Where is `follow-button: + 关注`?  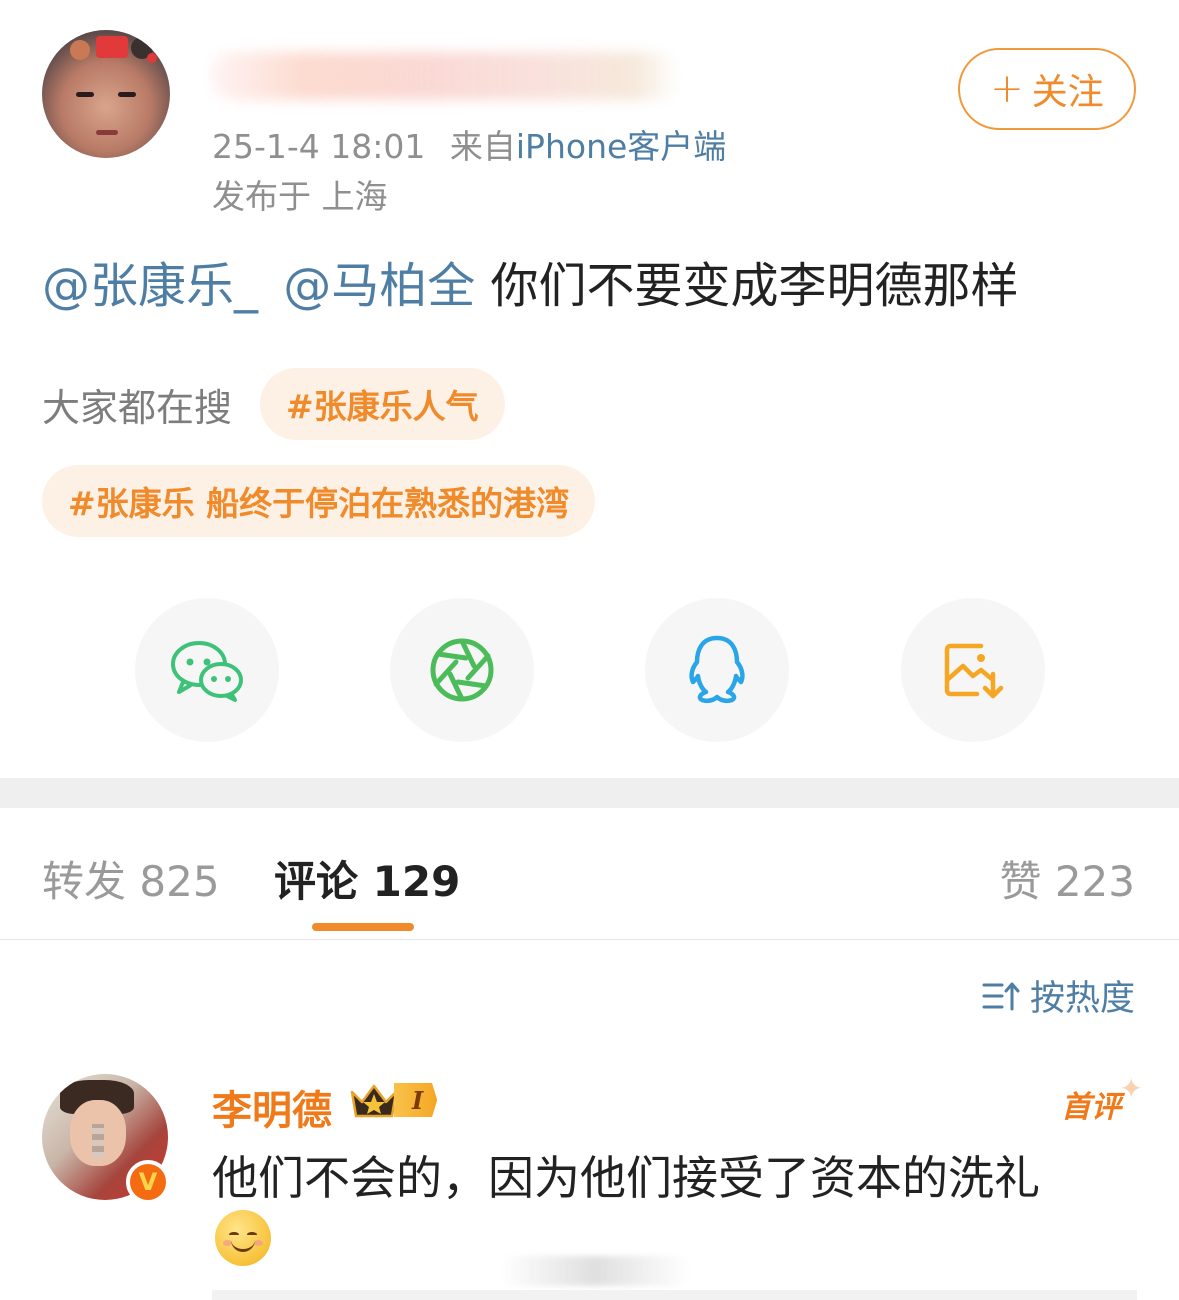 follow-button: + 关注 is located at coordinates (1047, 89).